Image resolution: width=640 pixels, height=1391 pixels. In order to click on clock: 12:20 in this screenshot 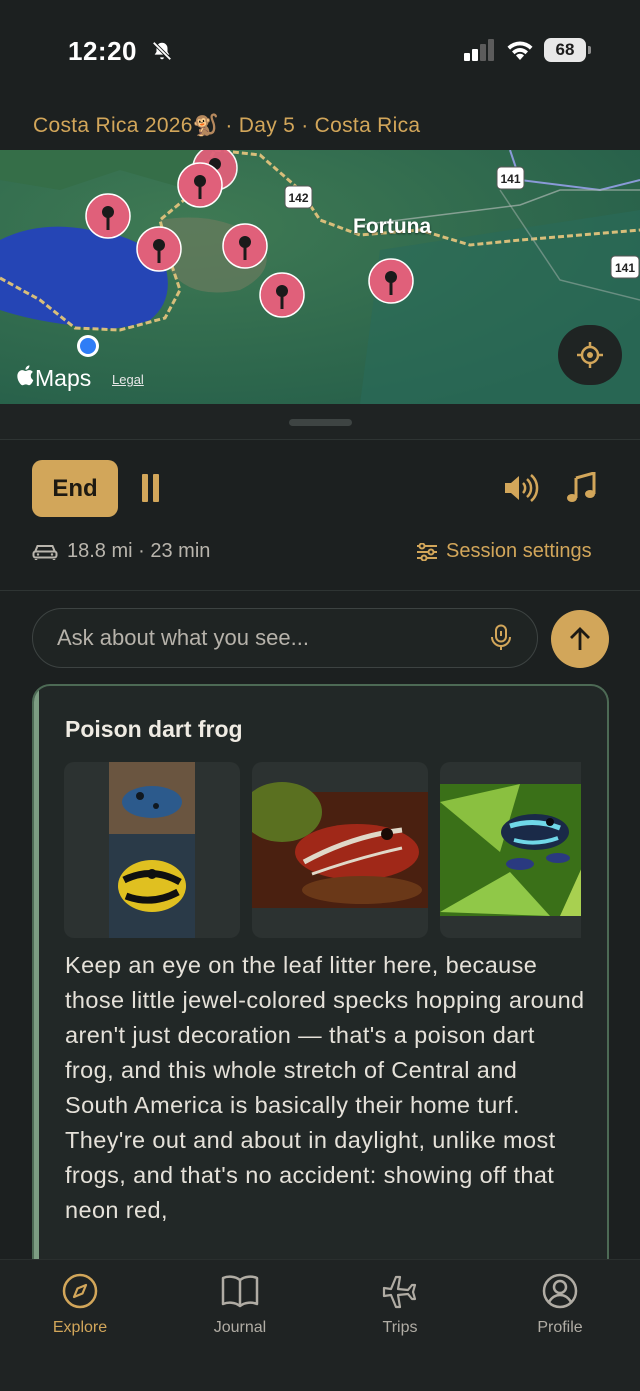, I will do `click(102, 51)`.